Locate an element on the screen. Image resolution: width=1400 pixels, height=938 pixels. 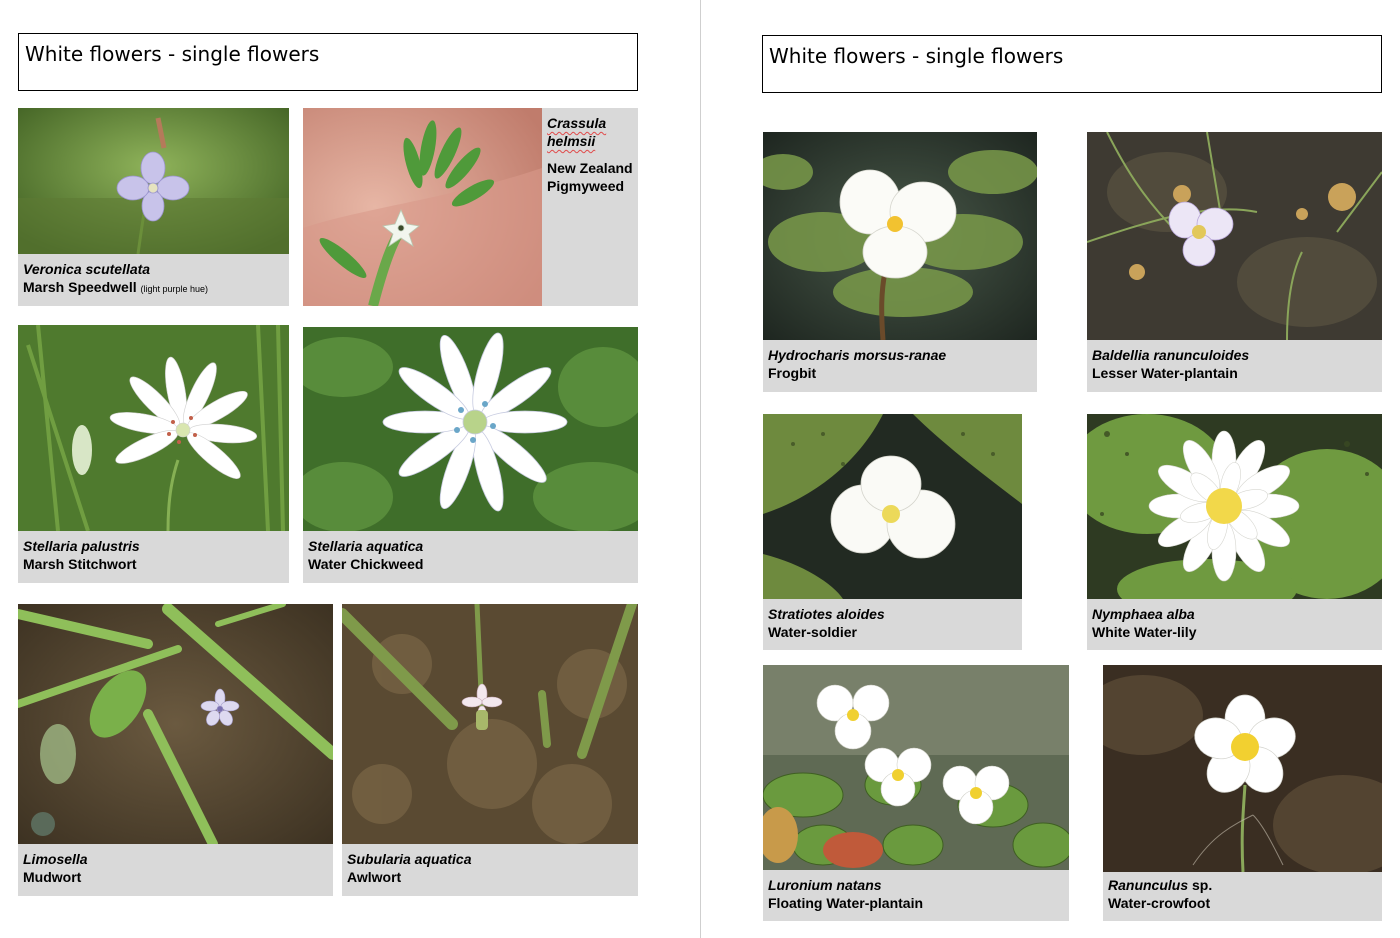
scientific-name: Stellaria aquatica is located at coordinates (366, 546).